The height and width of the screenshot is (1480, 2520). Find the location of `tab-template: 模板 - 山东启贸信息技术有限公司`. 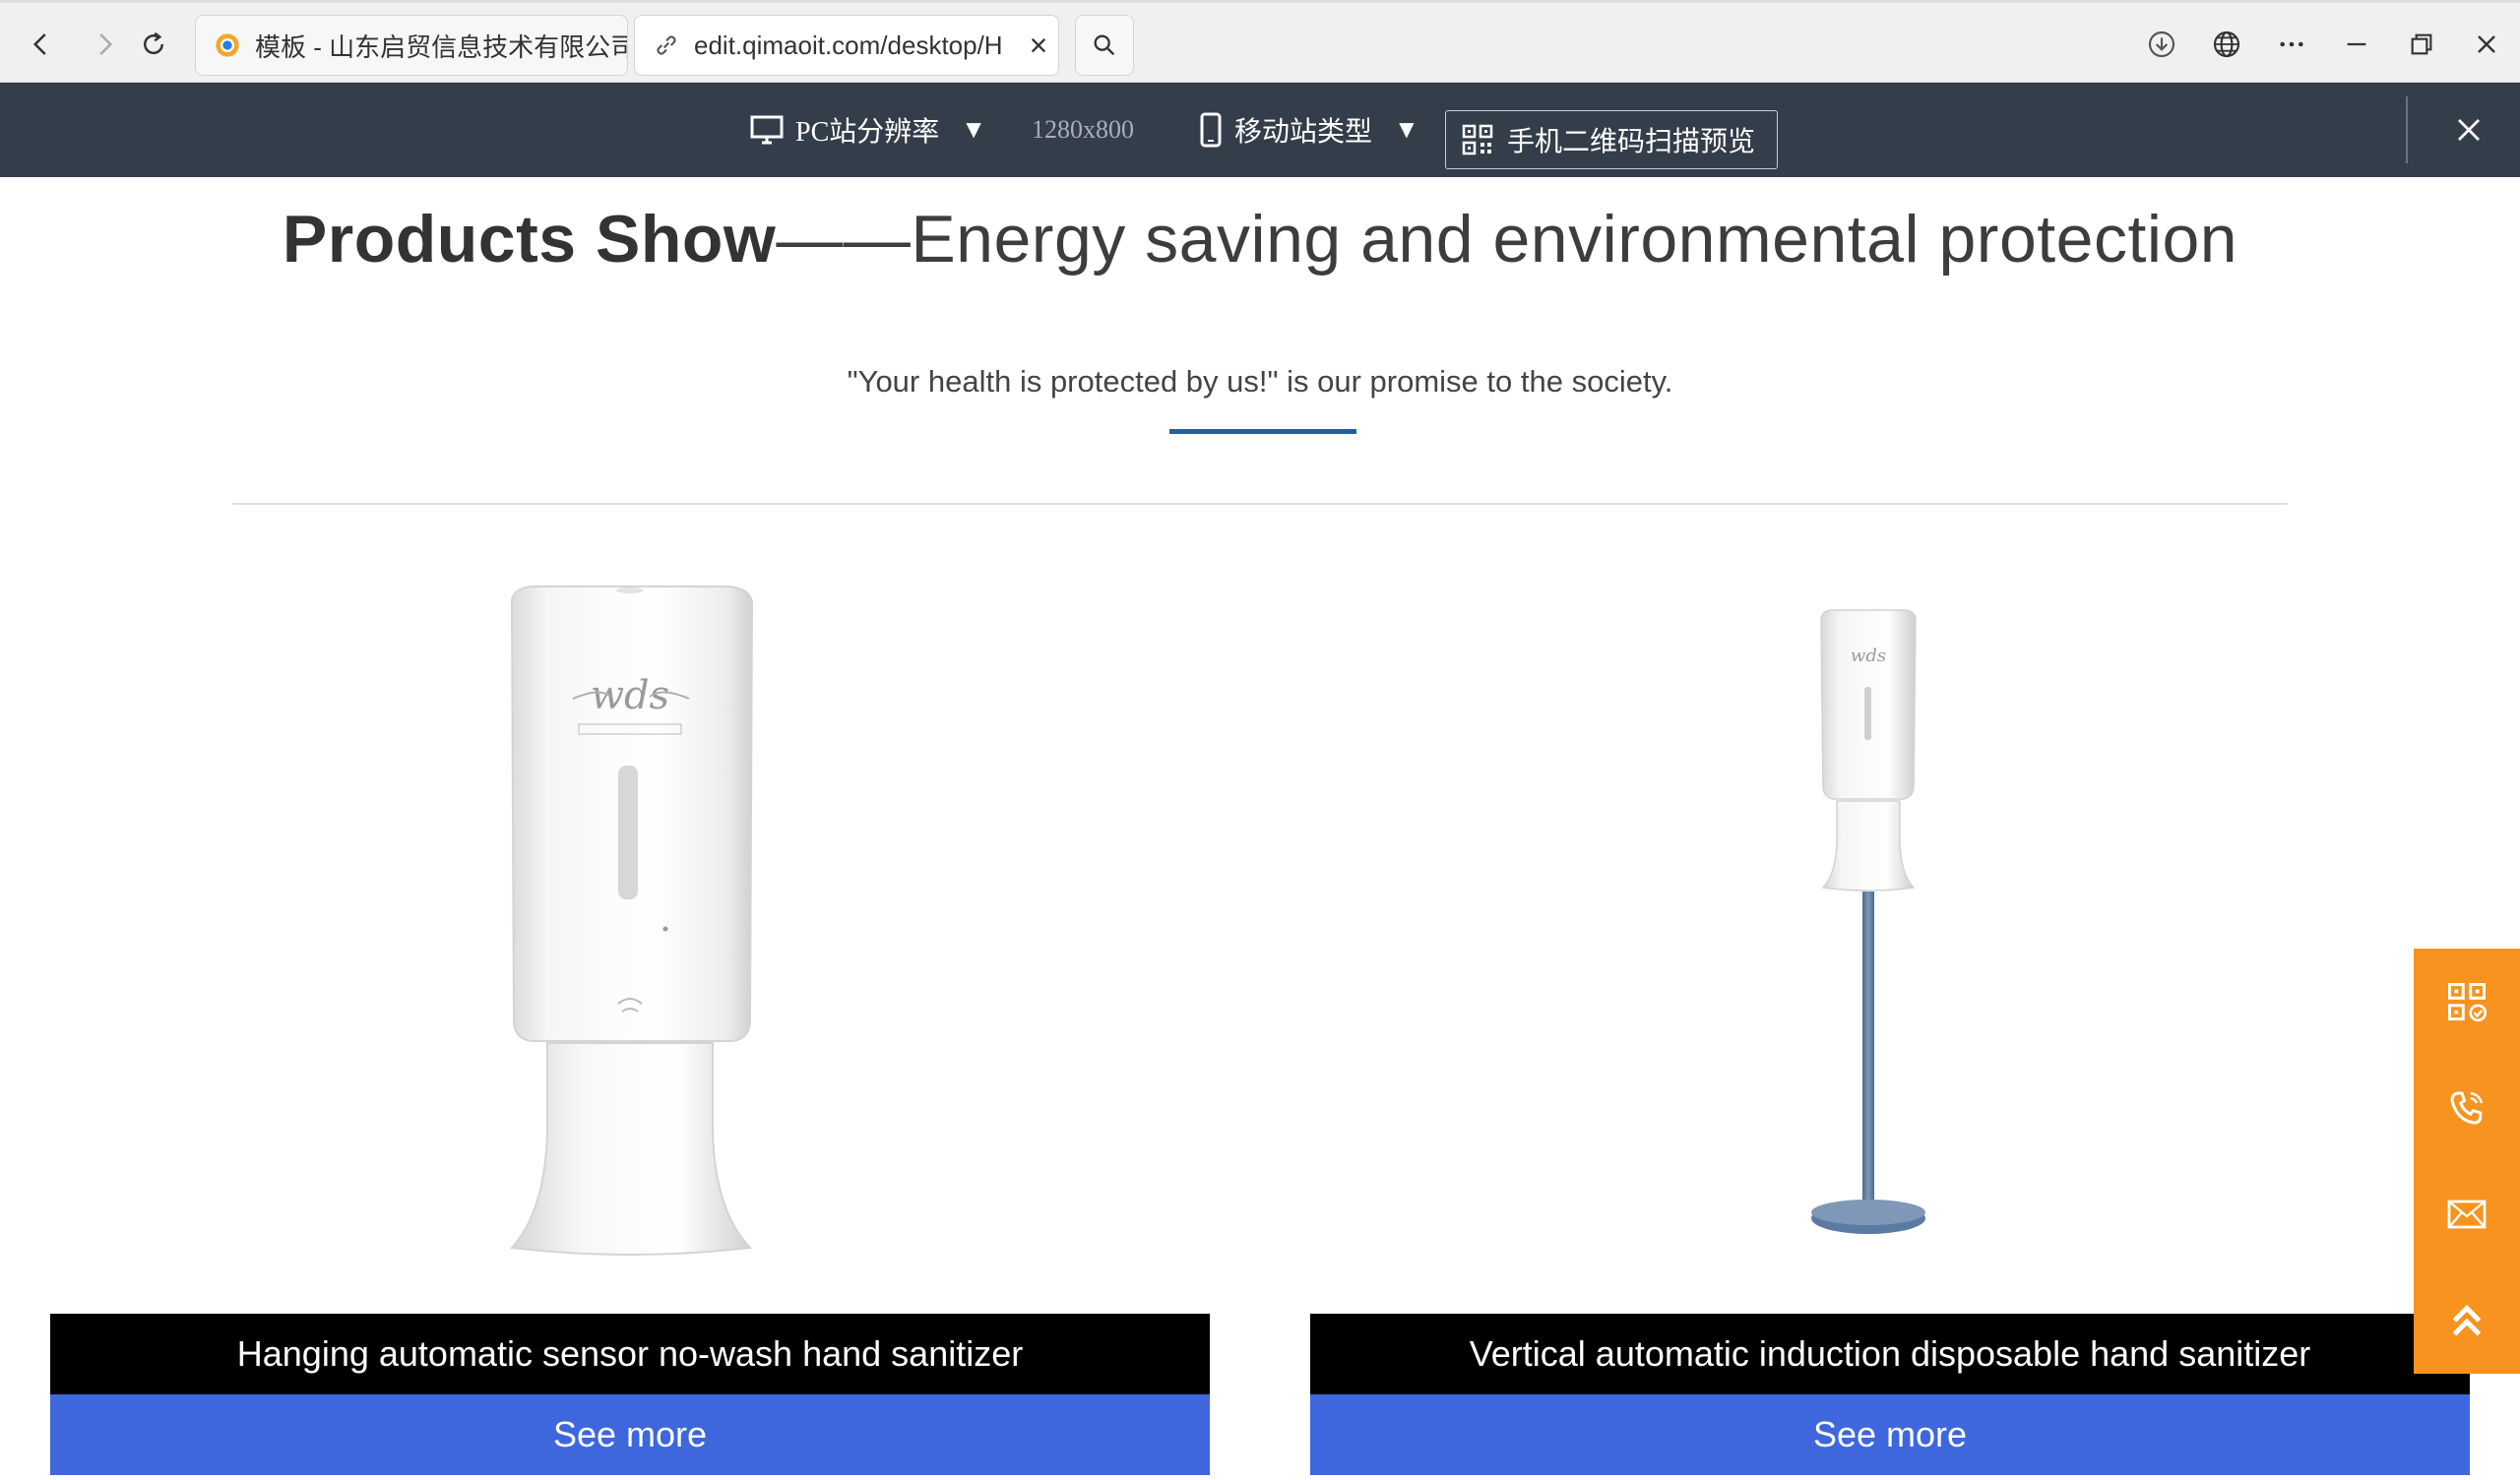

tab-template: 模板 - 山东启贸信息技术有限公司 is located at coordinates (411, 45).